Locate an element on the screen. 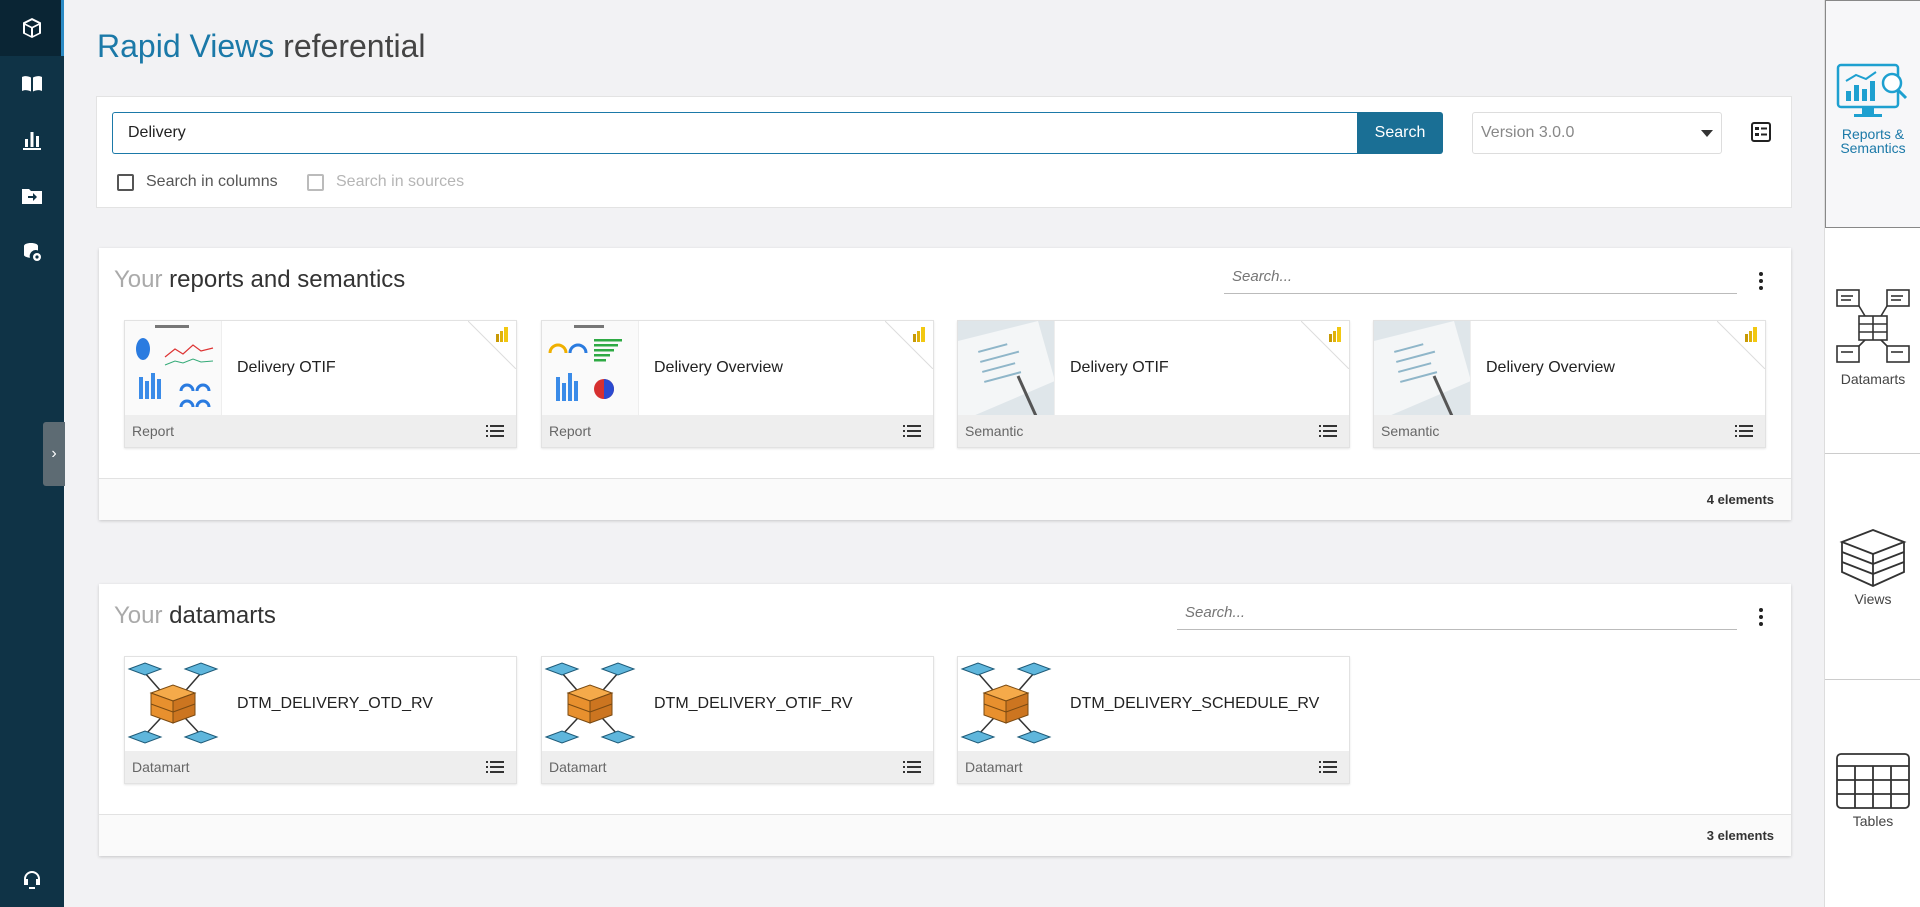 The image size is (1920, 907). sidebar-item-dashboards is located at coordinates (32, 140).